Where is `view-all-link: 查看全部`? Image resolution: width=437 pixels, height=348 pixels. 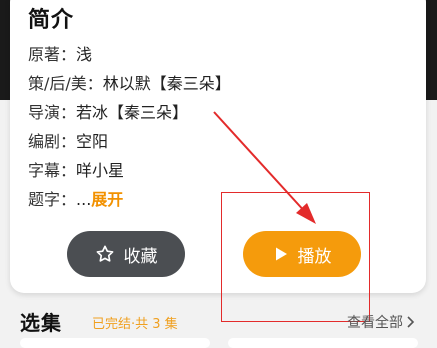 view-all-link: 查看全部 is located at coordinates (381, 322).